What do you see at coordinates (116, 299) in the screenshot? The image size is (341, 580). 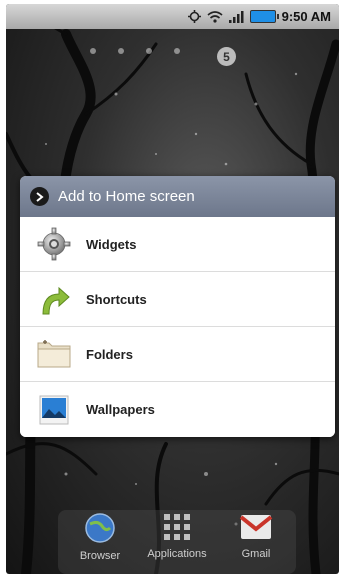 I see `menu-item-label: Shortcuts` at bounding box center [116, 299].